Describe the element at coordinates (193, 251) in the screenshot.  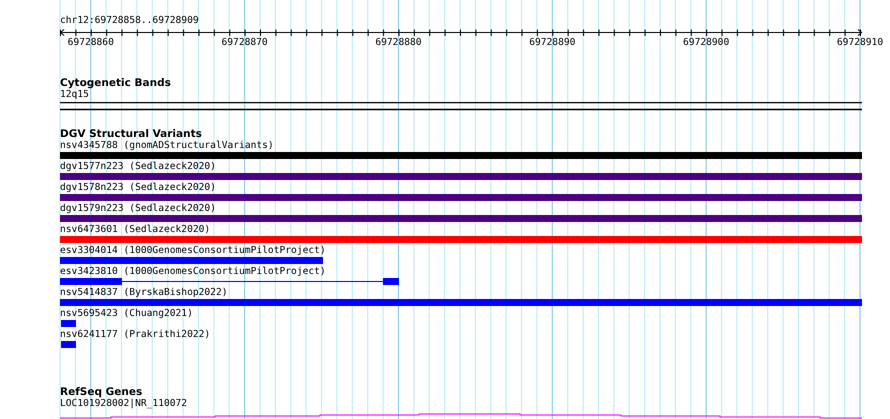
I see `feature-label: esv3304014 (1000GenomesConsortiumPilotProject)` at that location.